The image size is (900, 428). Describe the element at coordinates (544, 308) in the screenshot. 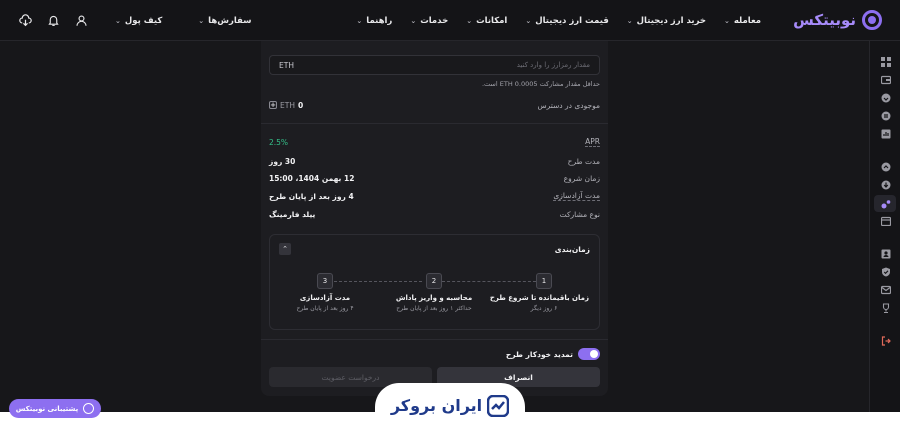

I see `step-subtitle: ۶ روز دیگر` at that location.